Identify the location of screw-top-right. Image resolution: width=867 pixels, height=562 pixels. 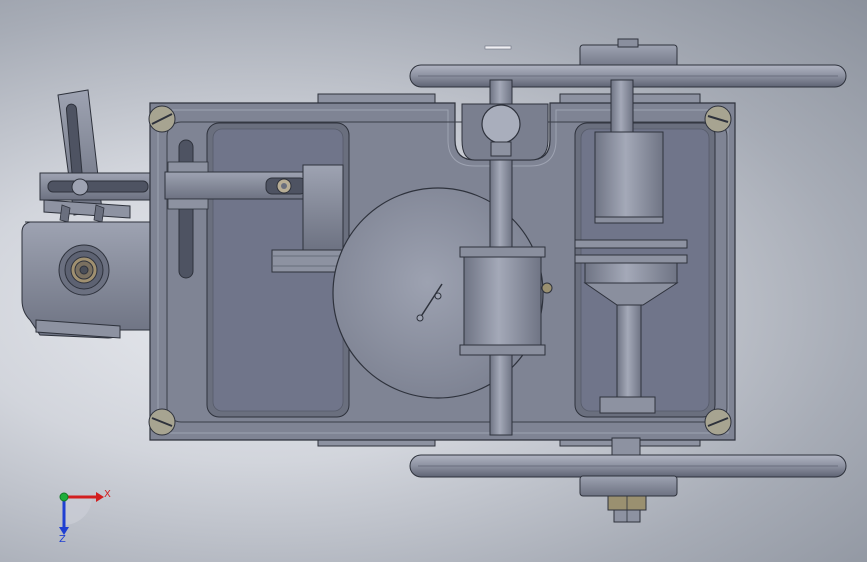
(718, 119).